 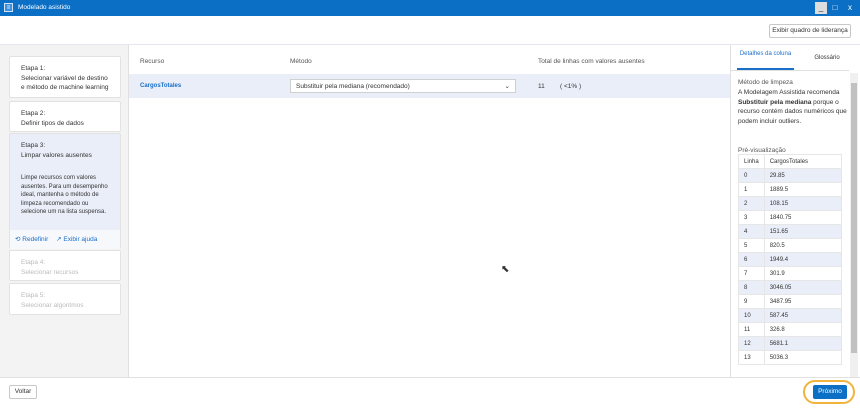 What do you see at coordinates (827, 58) in the screenshot?
I see `tab-glossary: Glossário` at bounding box center [827, 58].